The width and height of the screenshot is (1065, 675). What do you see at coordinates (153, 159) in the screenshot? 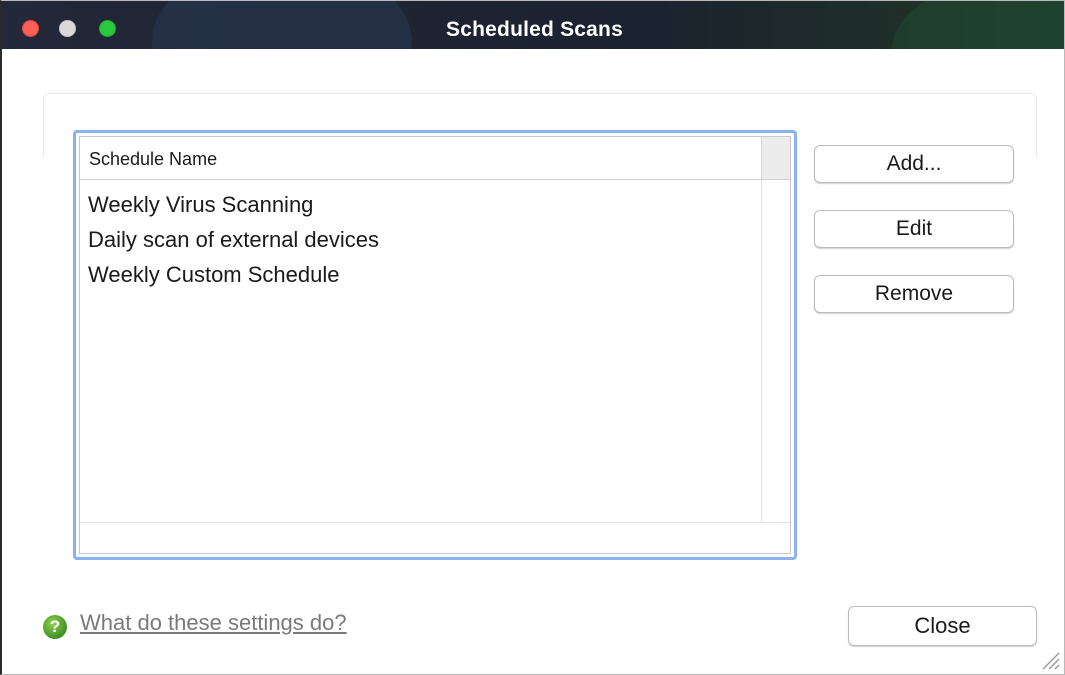
I see `column-header-schedule-name: Schedule Name` at bounding box center [153, 159].